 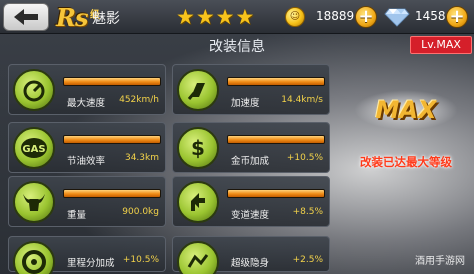 I want to click on level-badge: Lv.MAX, so click(x=441, y=45).